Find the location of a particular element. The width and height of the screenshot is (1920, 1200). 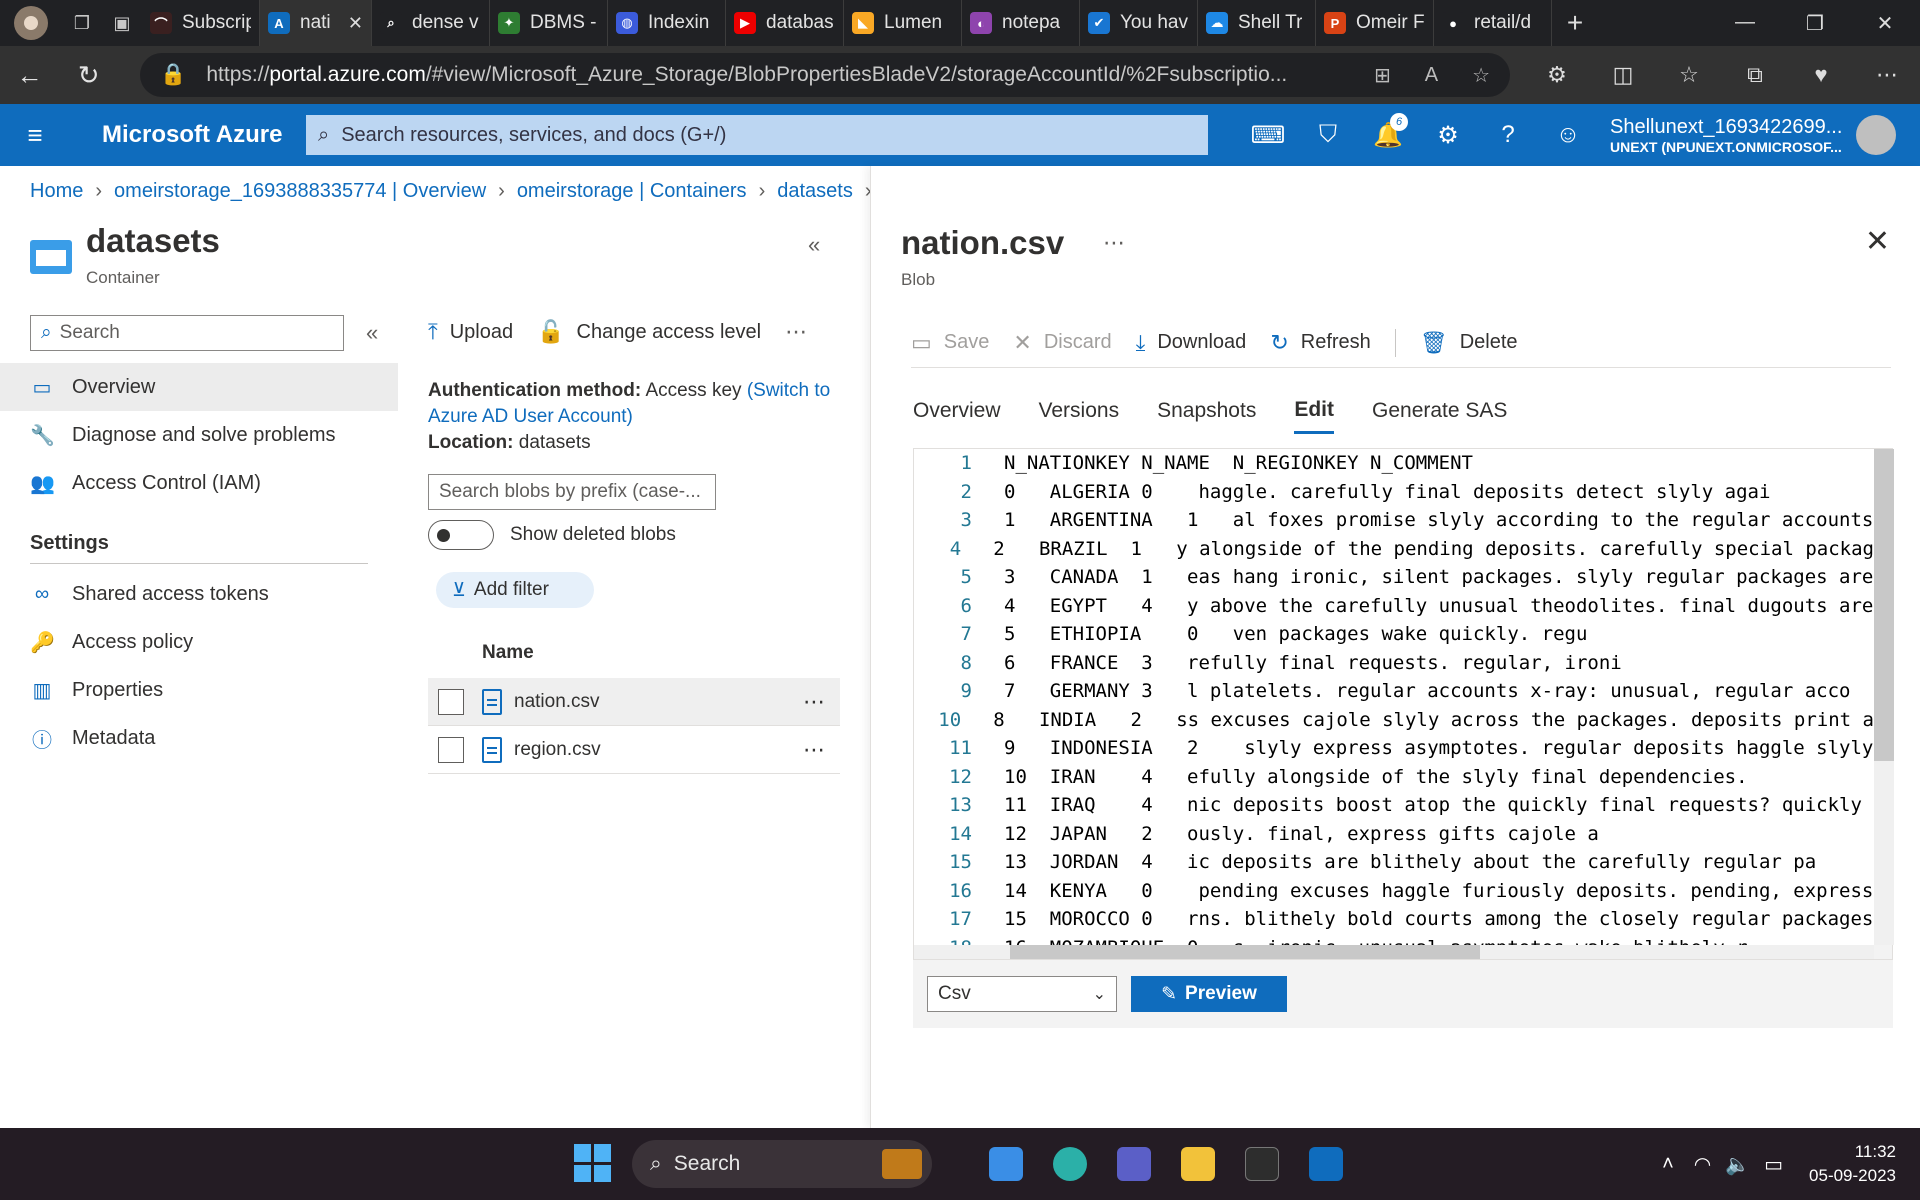

change-access-level-button: 🔓 Change access level is located at coordinates (649, 332).